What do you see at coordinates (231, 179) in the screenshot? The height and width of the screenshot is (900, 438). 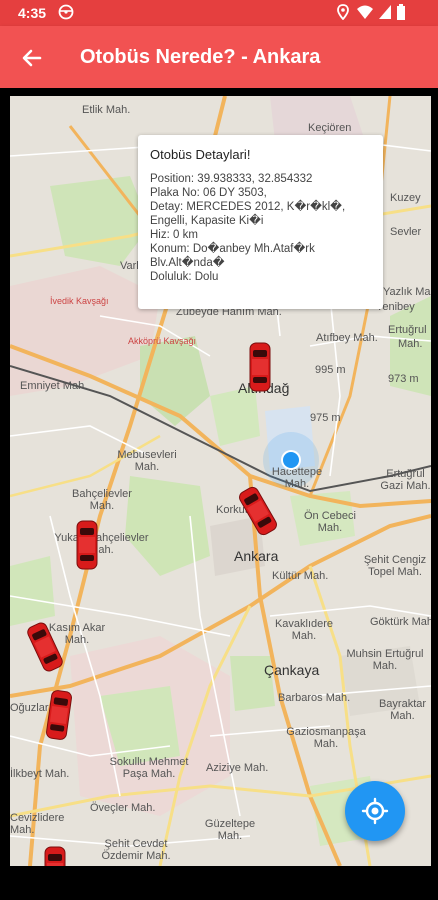 I see `popup-position: Position: 39.938333, 32.854332` at bounding box center [231, 179].